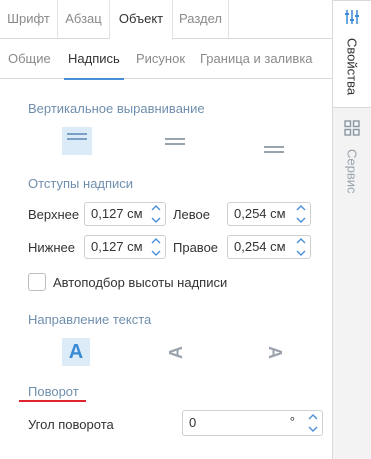 This screenshot has height=459, width=371. What do you see at coordinates (81, 183) in the screenshot?
I see `margins-title: Отступы надписи` at bounding box center [81, 183].